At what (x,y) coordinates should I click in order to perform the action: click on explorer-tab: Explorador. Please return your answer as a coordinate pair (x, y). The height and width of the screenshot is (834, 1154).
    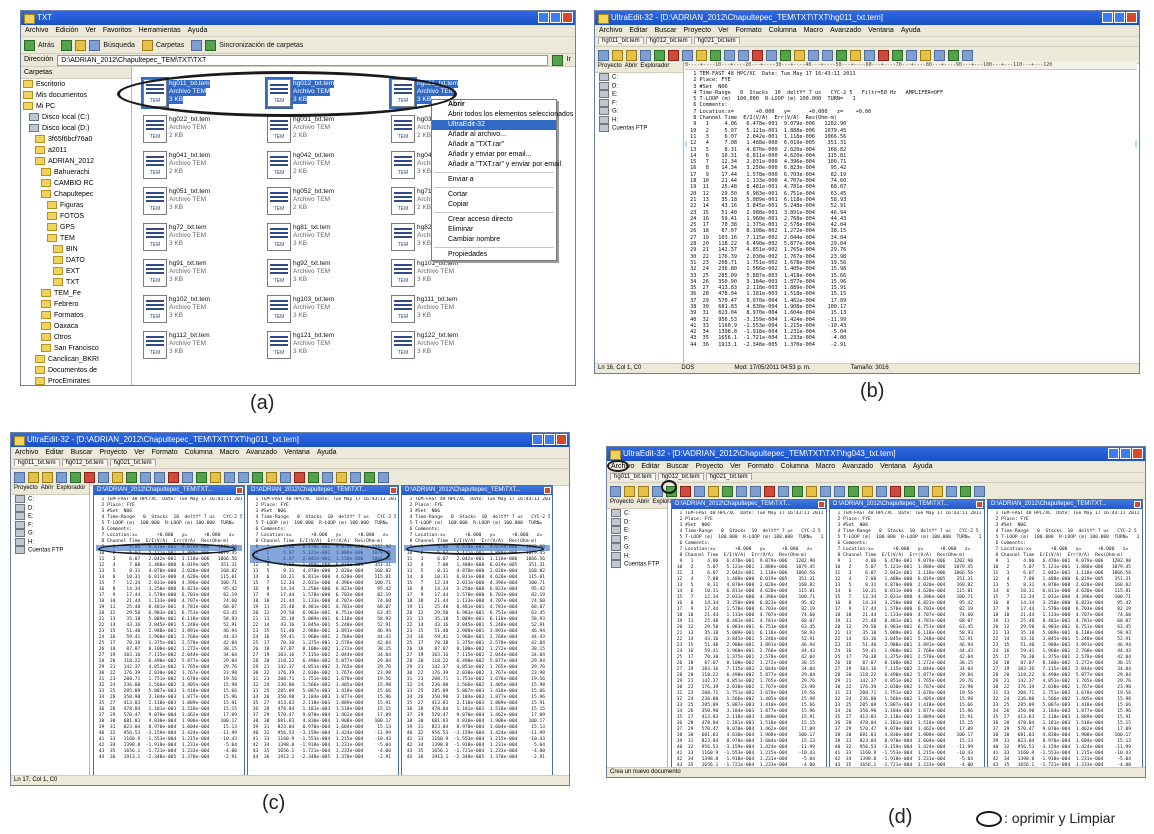
    Looking at the image, I should click on (70, 488).